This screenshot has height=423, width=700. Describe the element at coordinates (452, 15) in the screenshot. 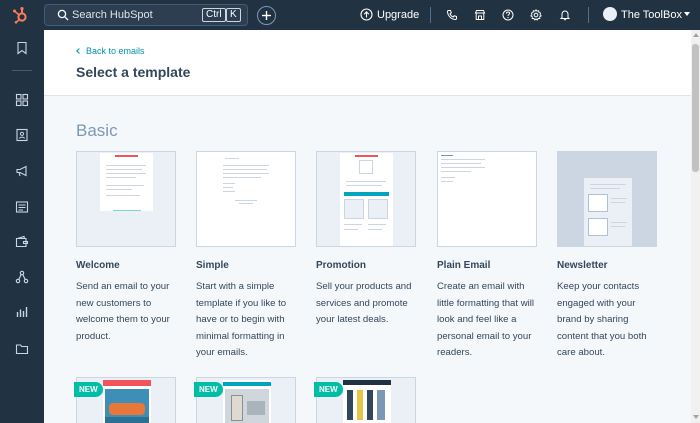

I see `phone-icon` at that location.